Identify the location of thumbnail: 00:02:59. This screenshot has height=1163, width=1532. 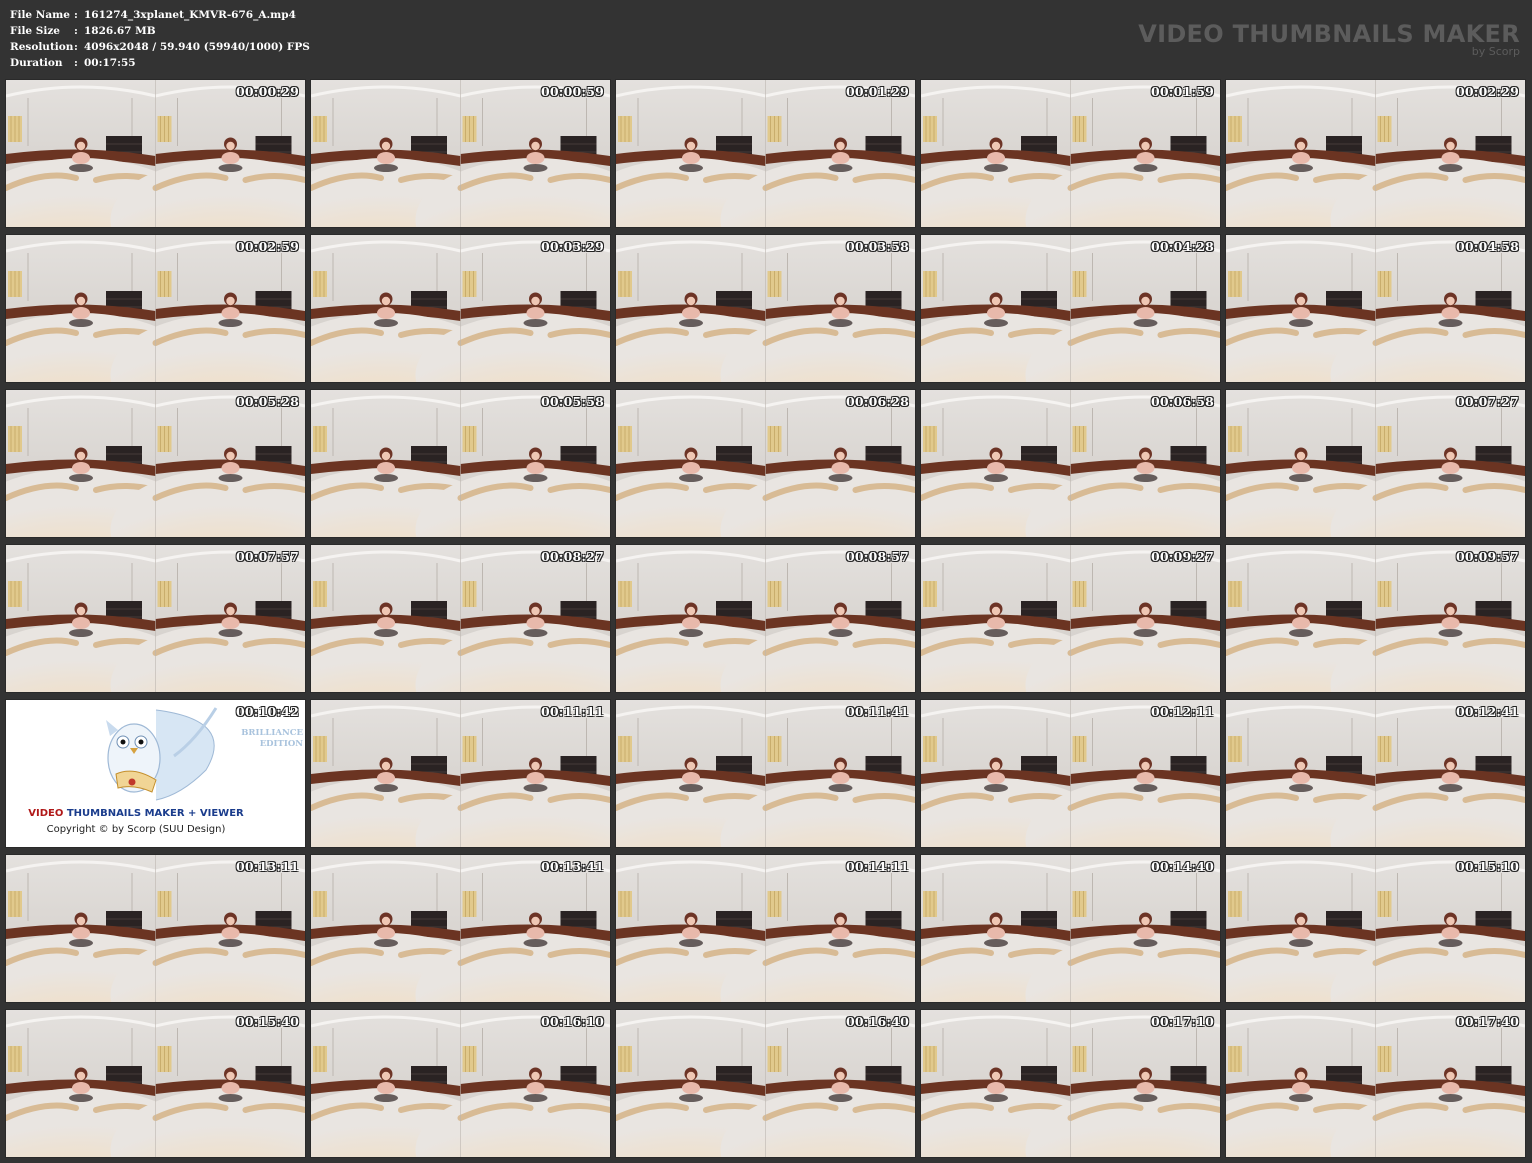
(155, 308).